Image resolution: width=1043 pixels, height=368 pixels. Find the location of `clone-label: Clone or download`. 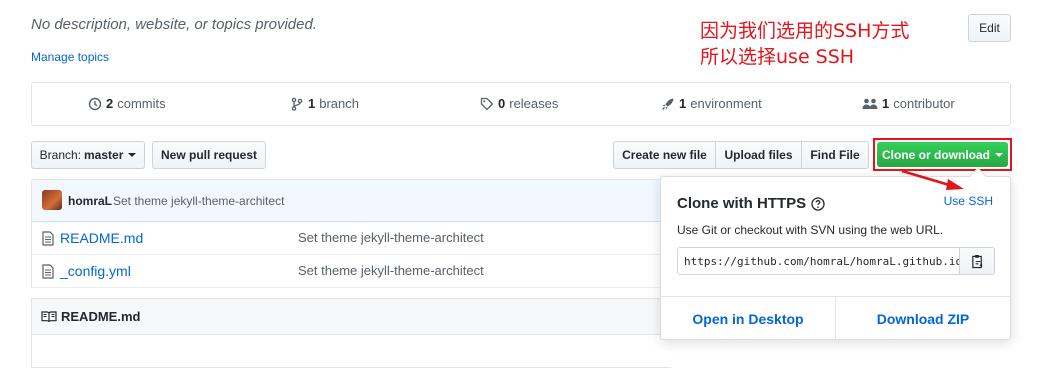

clone-label: Clone or download is located at coordinates (936, 154).